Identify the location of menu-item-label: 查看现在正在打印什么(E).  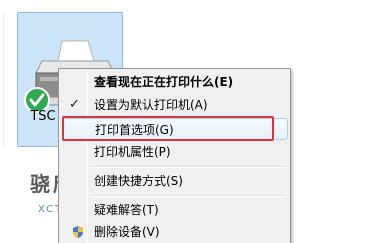
(164, 82).